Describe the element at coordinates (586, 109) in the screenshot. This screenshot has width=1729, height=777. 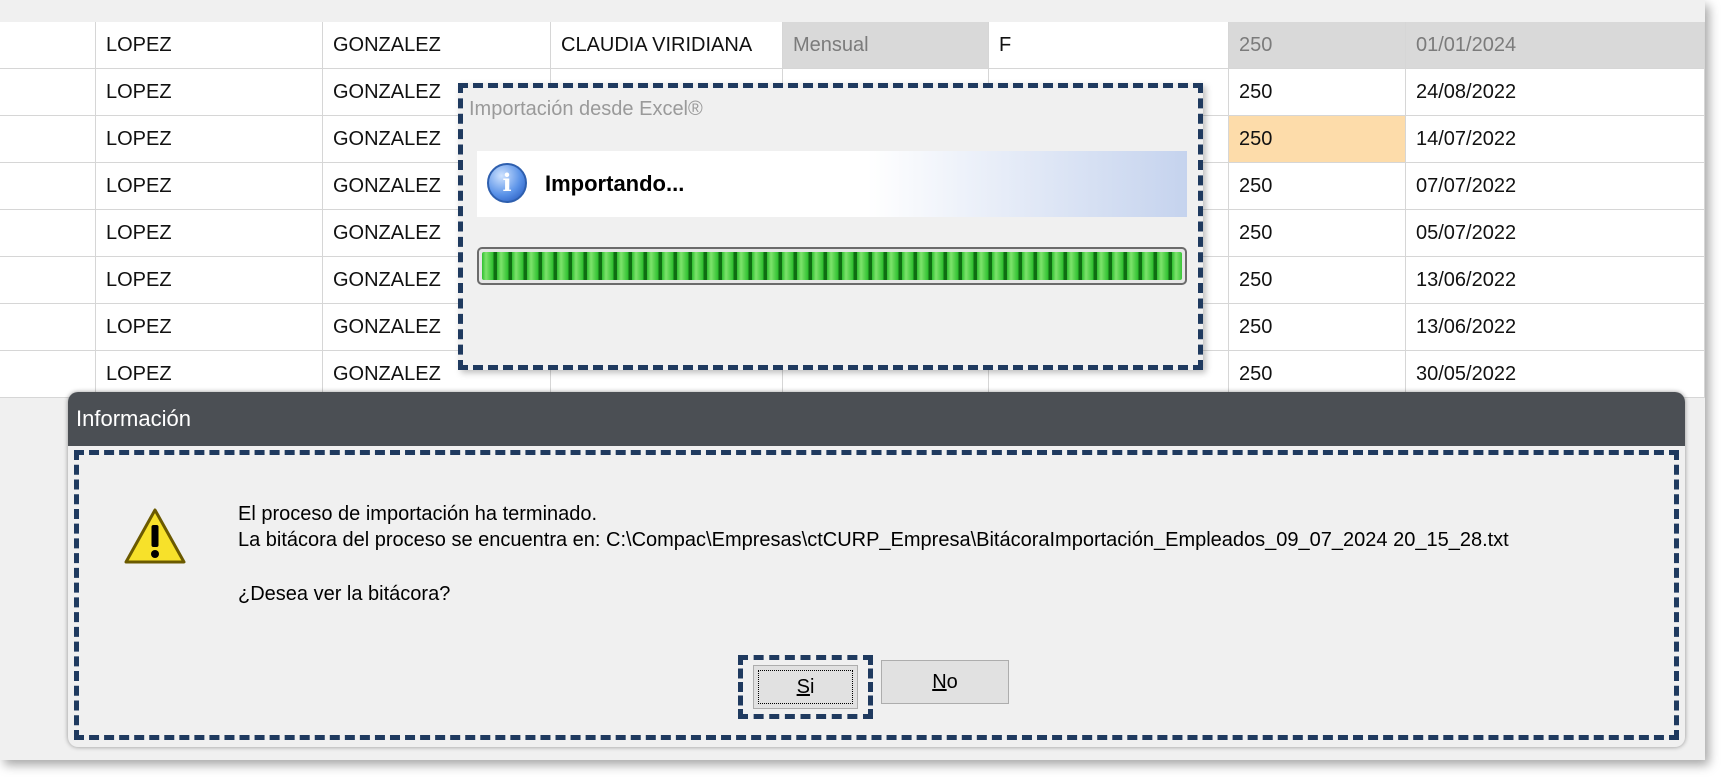
I see `import-dialog-title: Importación desde Excel®` at that location.